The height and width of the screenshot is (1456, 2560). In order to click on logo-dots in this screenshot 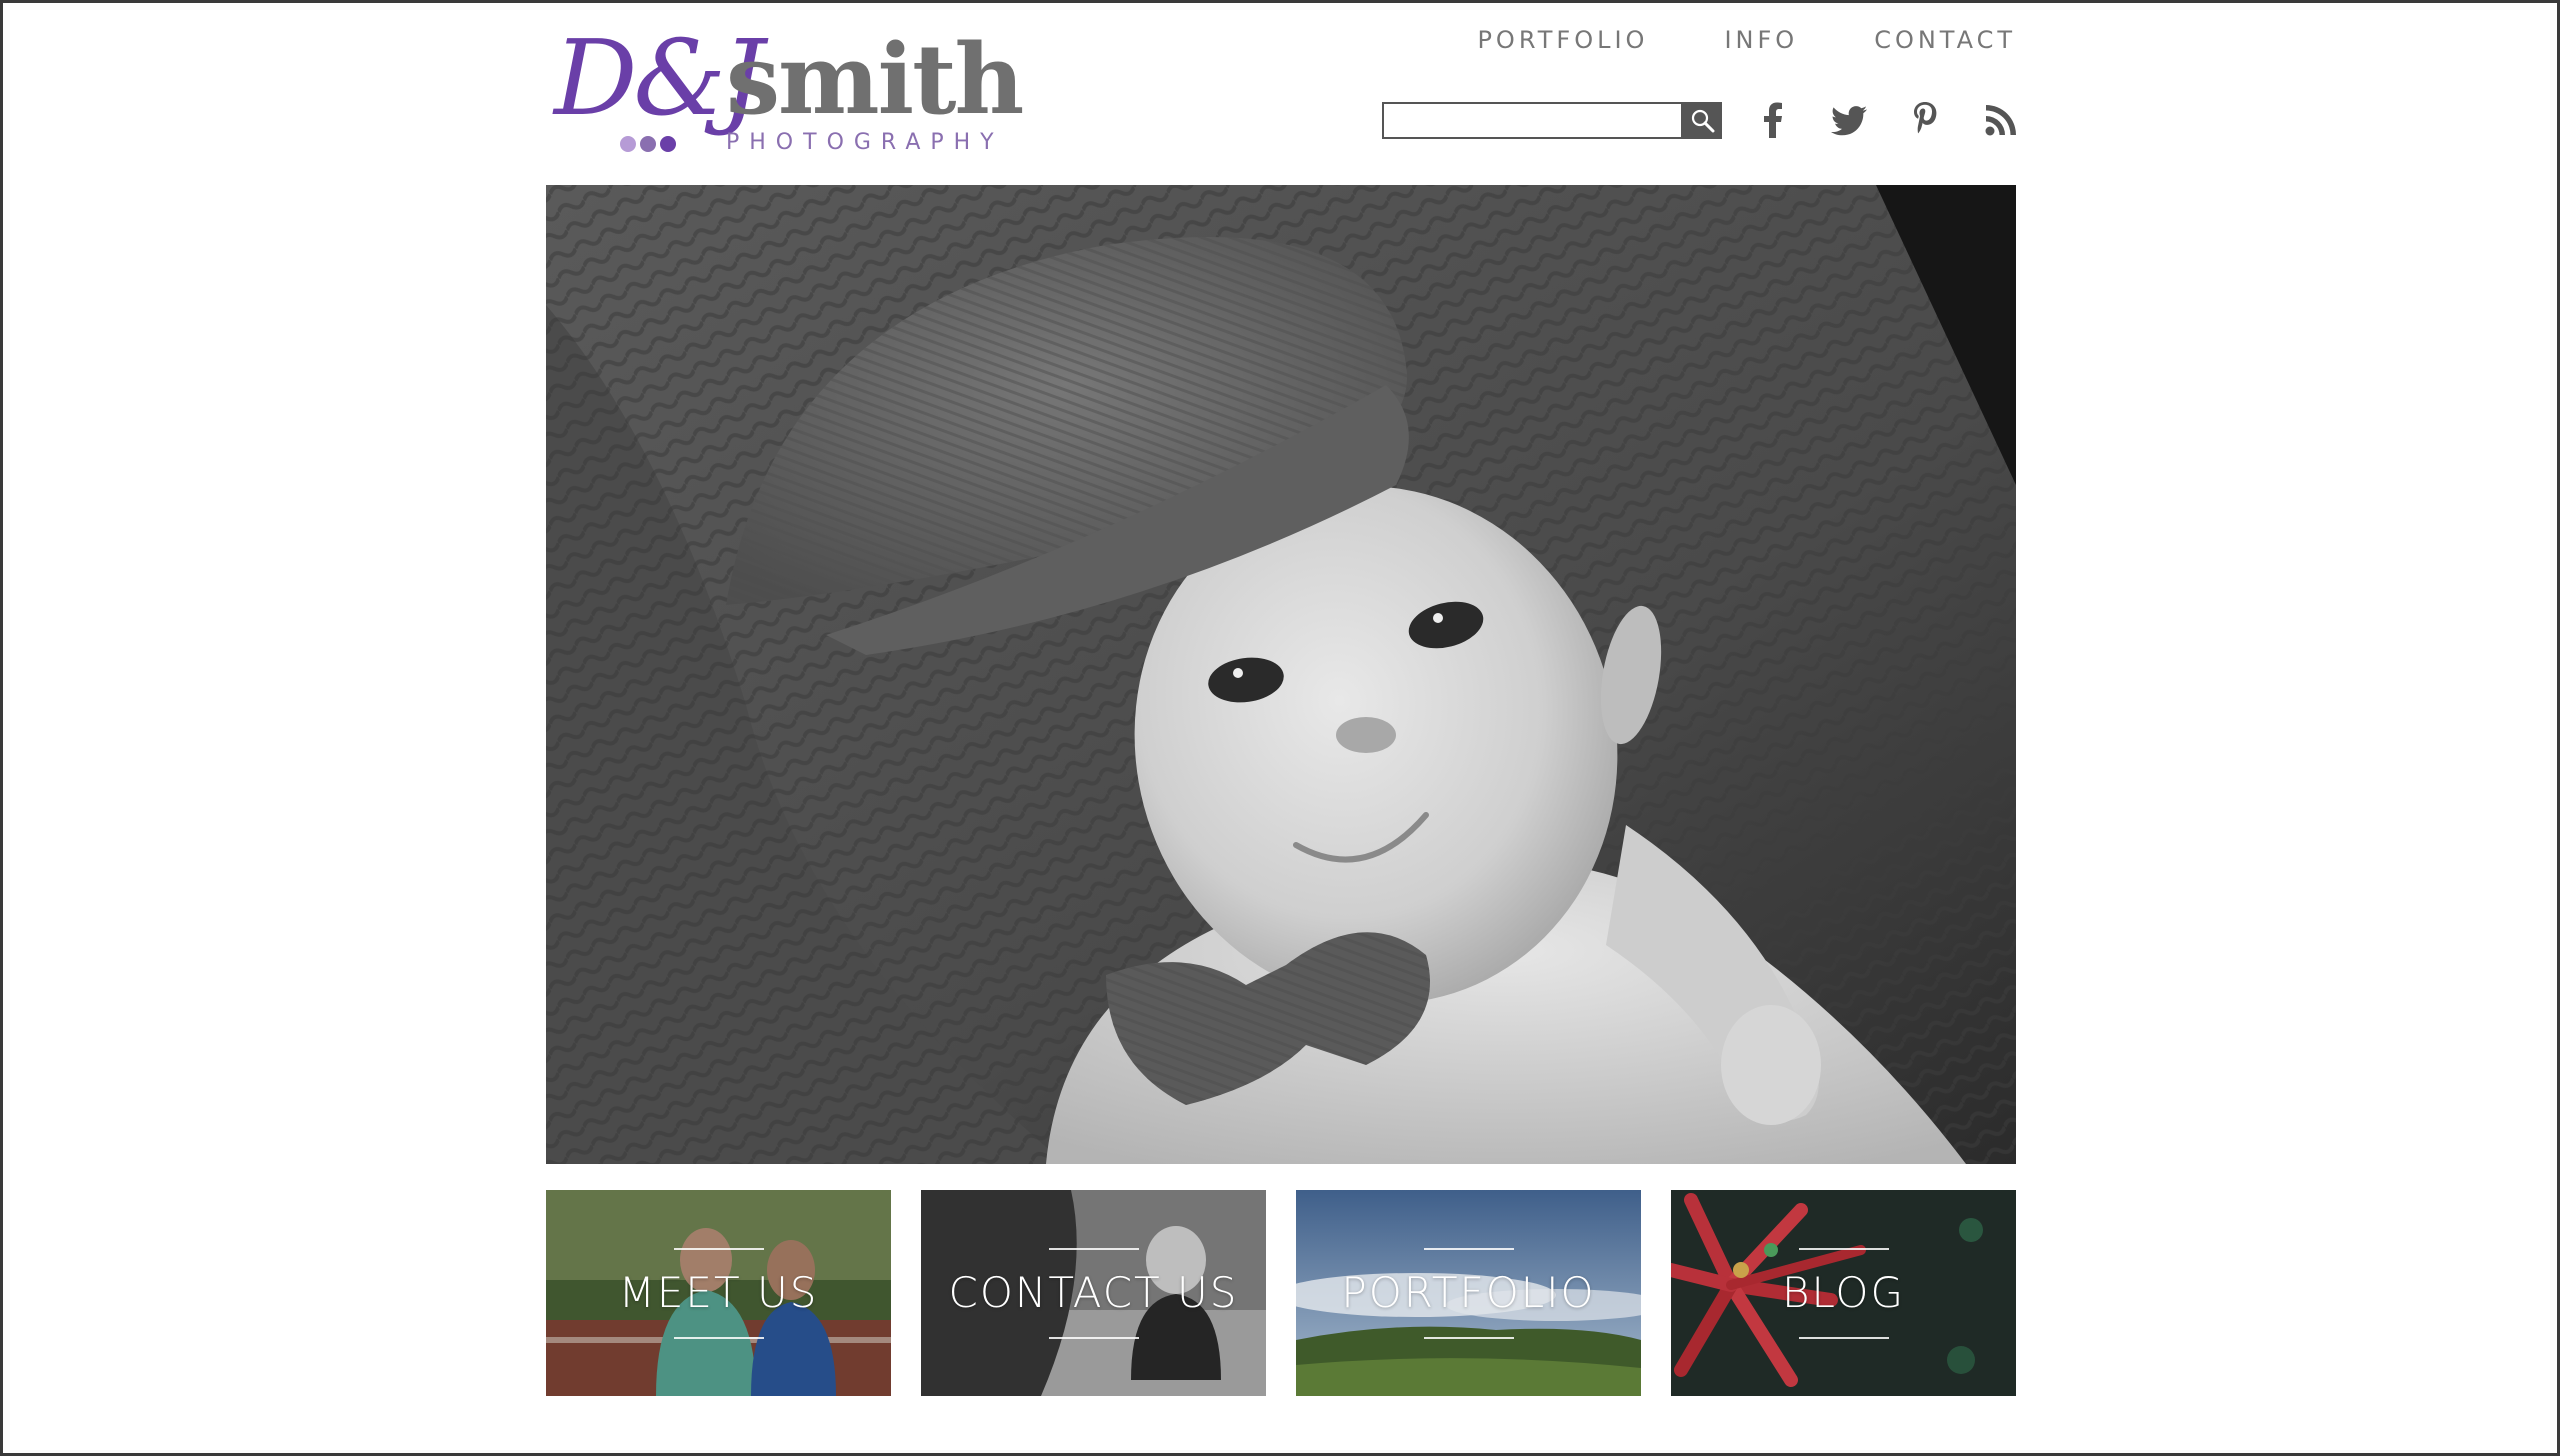, I will do `click(648, 144)`.